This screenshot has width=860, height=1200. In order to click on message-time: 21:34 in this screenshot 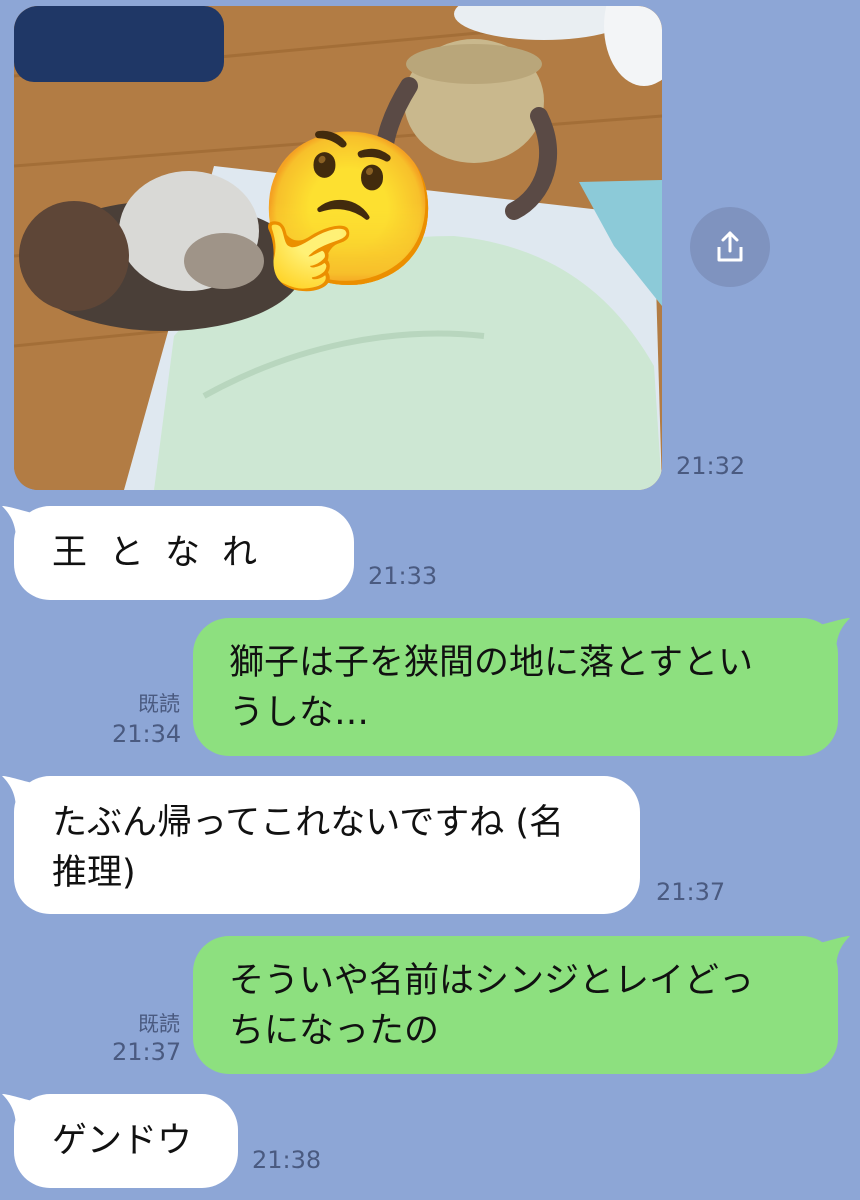, I will do `click(147, 734)`.